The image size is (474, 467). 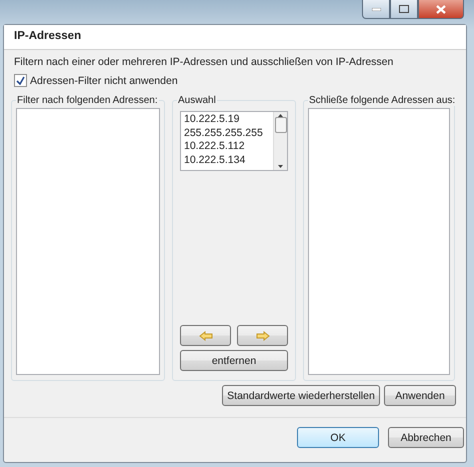 I want to click on dialog-button: Abbrechen, so click(x=426, y=437).